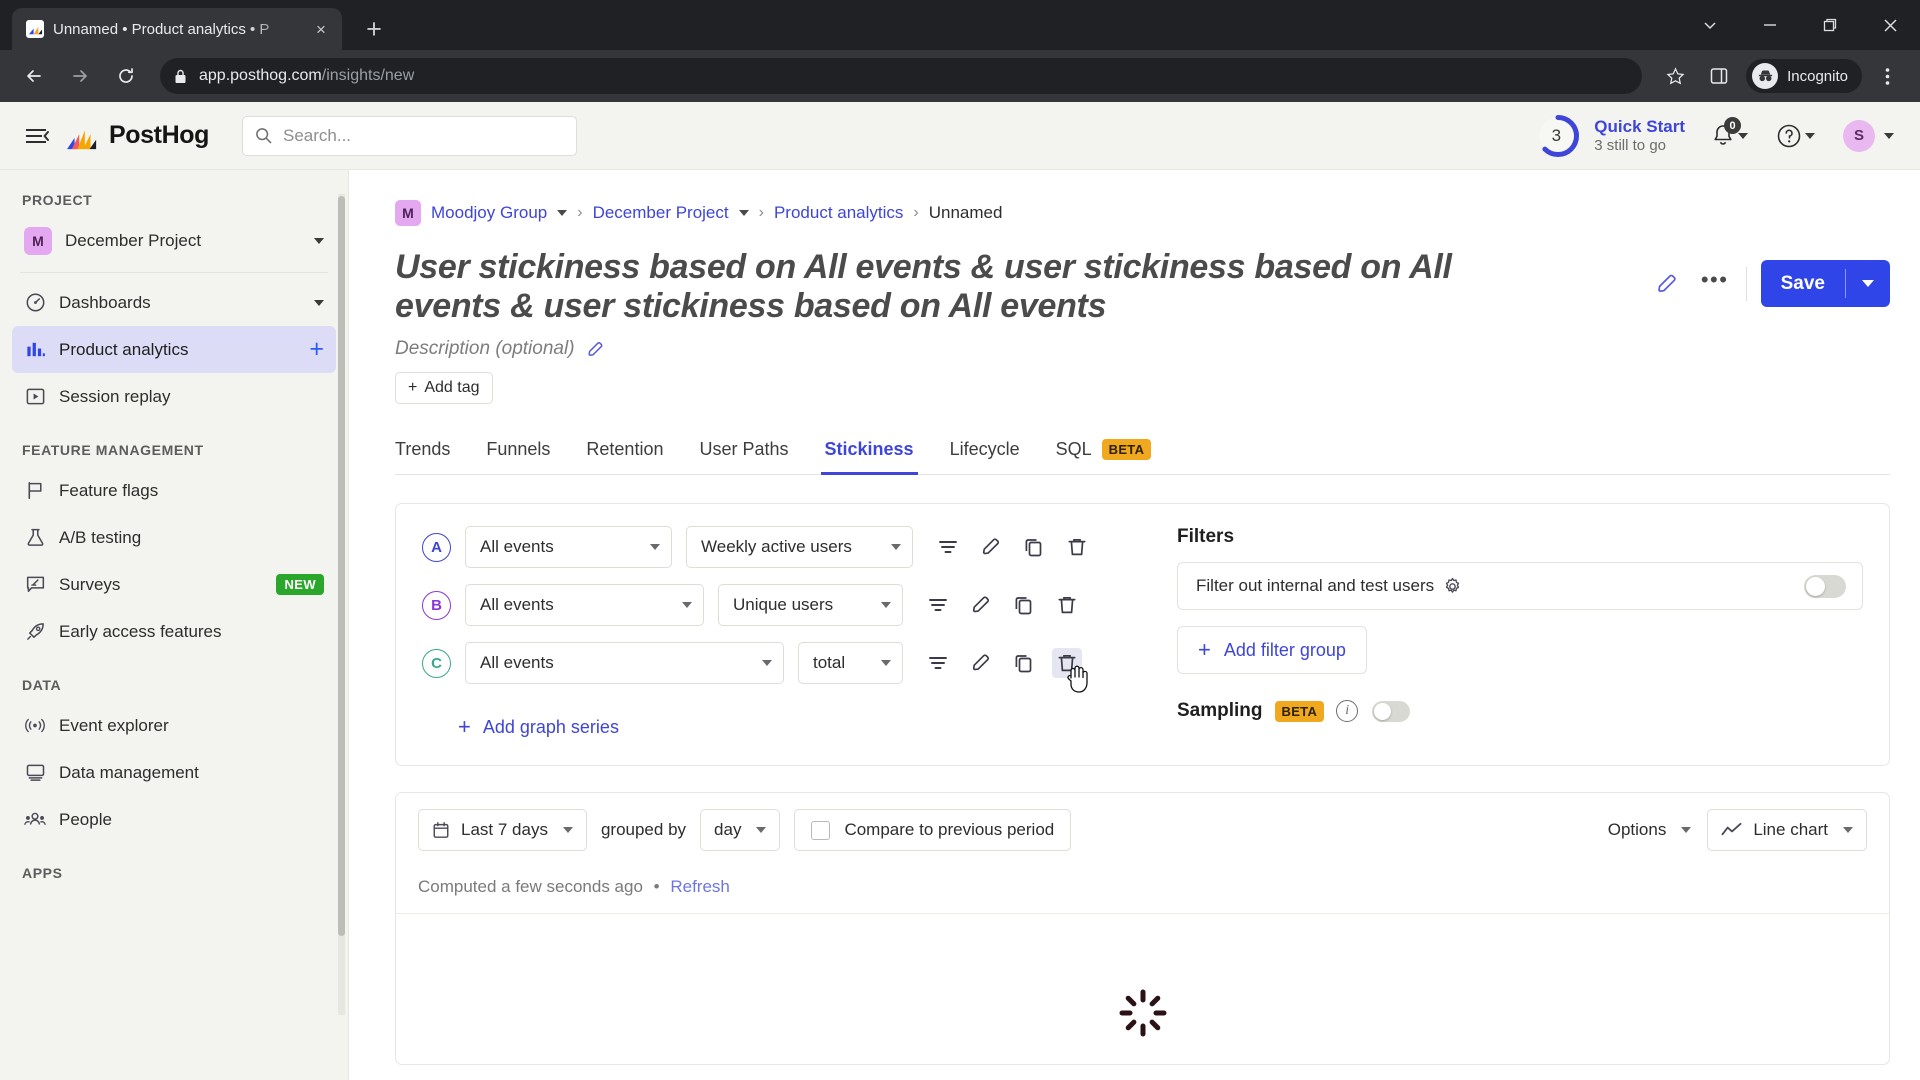  Describe the element at coordinates (1830, 25) in the screenshot. I see `maximize-icon` at that location.